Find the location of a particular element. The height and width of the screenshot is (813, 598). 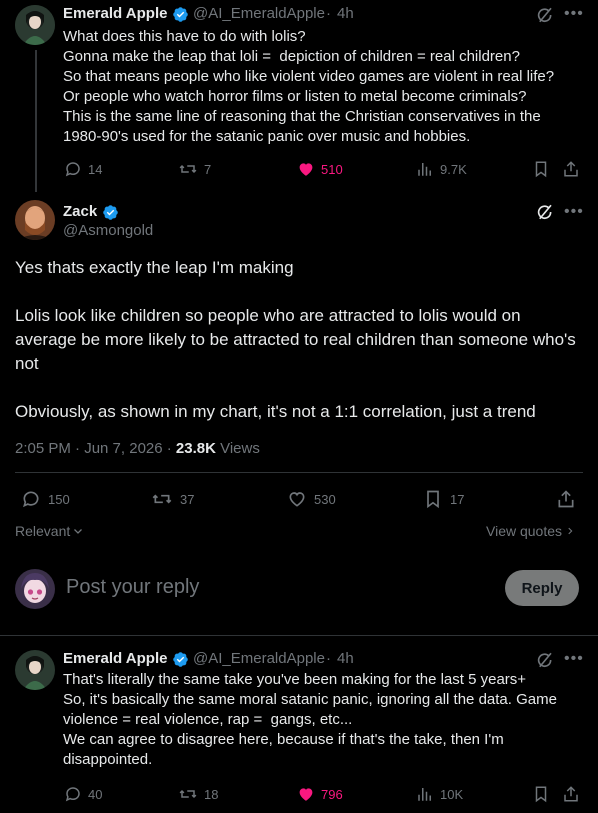

repost-count: 7 is located at coordinates (208, 169).